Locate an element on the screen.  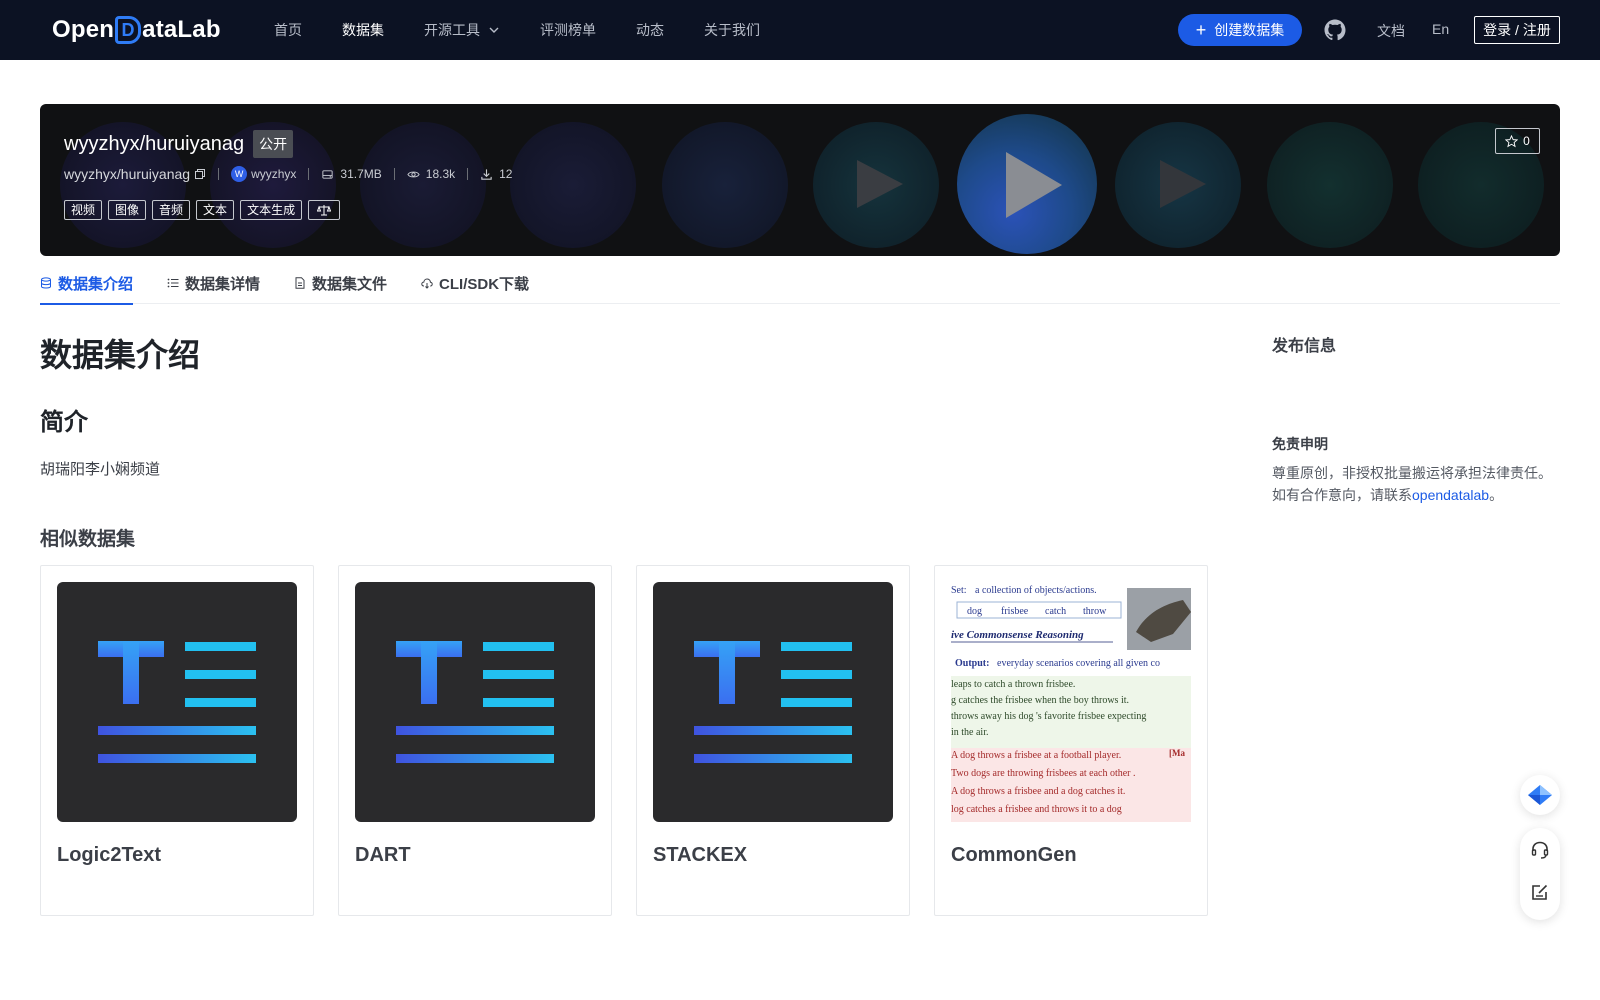
nav-link-label: 关于我们 is located at coordinates (732, 30).